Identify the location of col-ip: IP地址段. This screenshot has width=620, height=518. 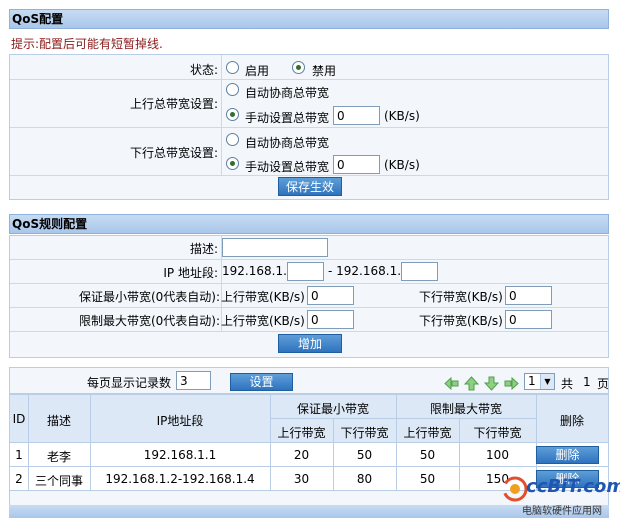
(180, 421).